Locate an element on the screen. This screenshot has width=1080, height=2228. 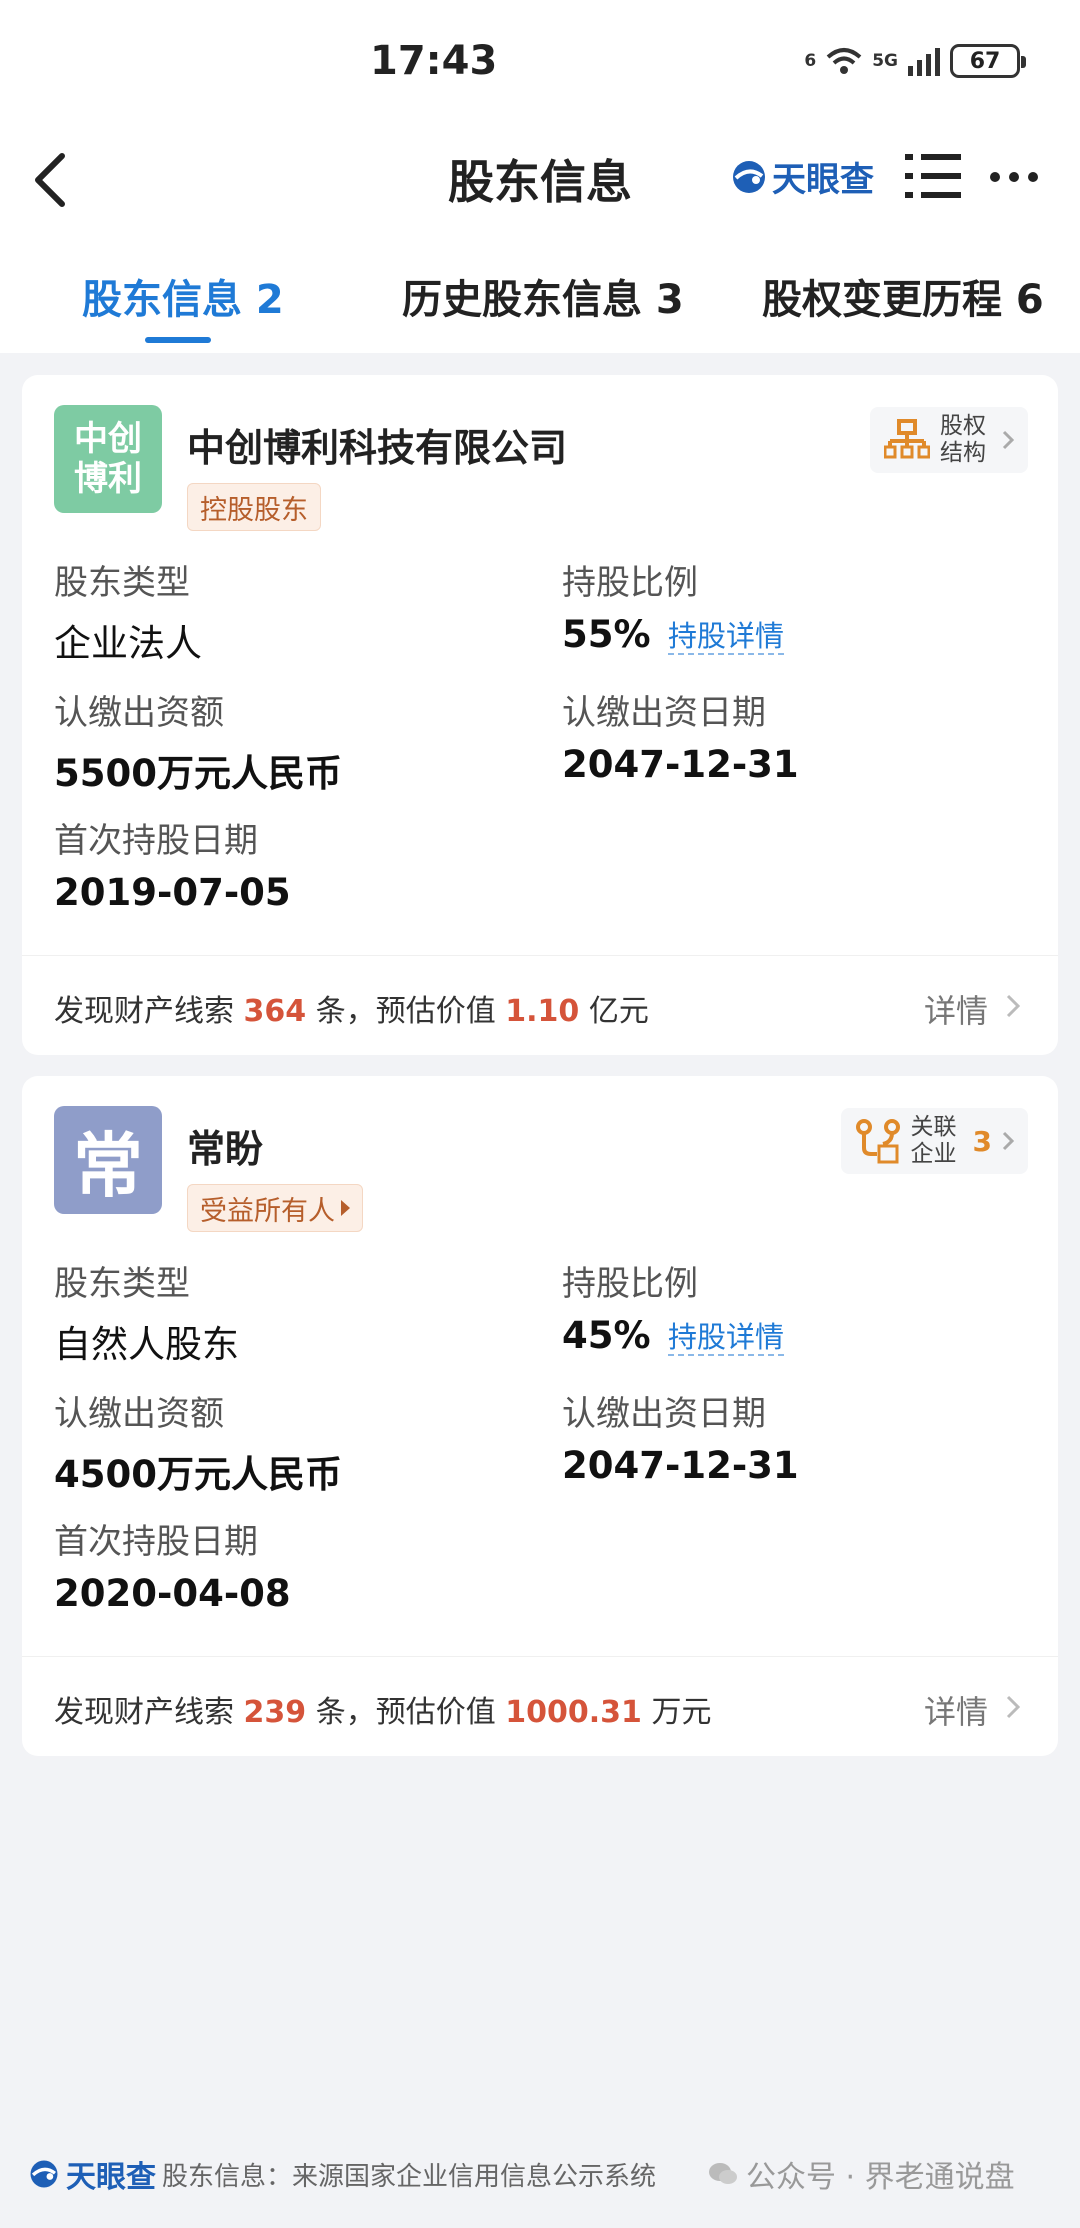
first-date-value: 2020-04-08 is located at coordinates (172, 1593).